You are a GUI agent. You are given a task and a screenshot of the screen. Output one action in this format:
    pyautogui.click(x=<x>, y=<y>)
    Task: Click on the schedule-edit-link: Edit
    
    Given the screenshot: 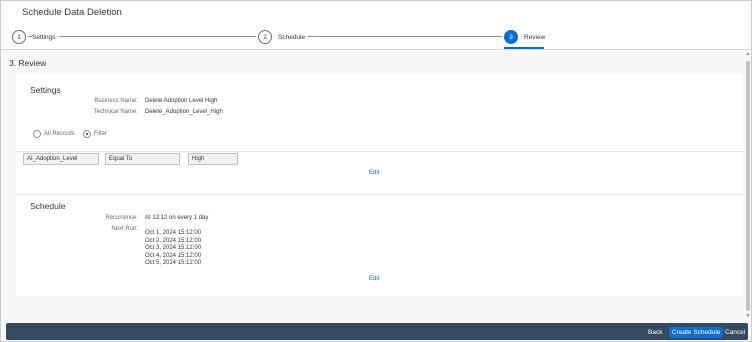 What is the action you would take?
    pyautogui.click(x=374, y=279)
    